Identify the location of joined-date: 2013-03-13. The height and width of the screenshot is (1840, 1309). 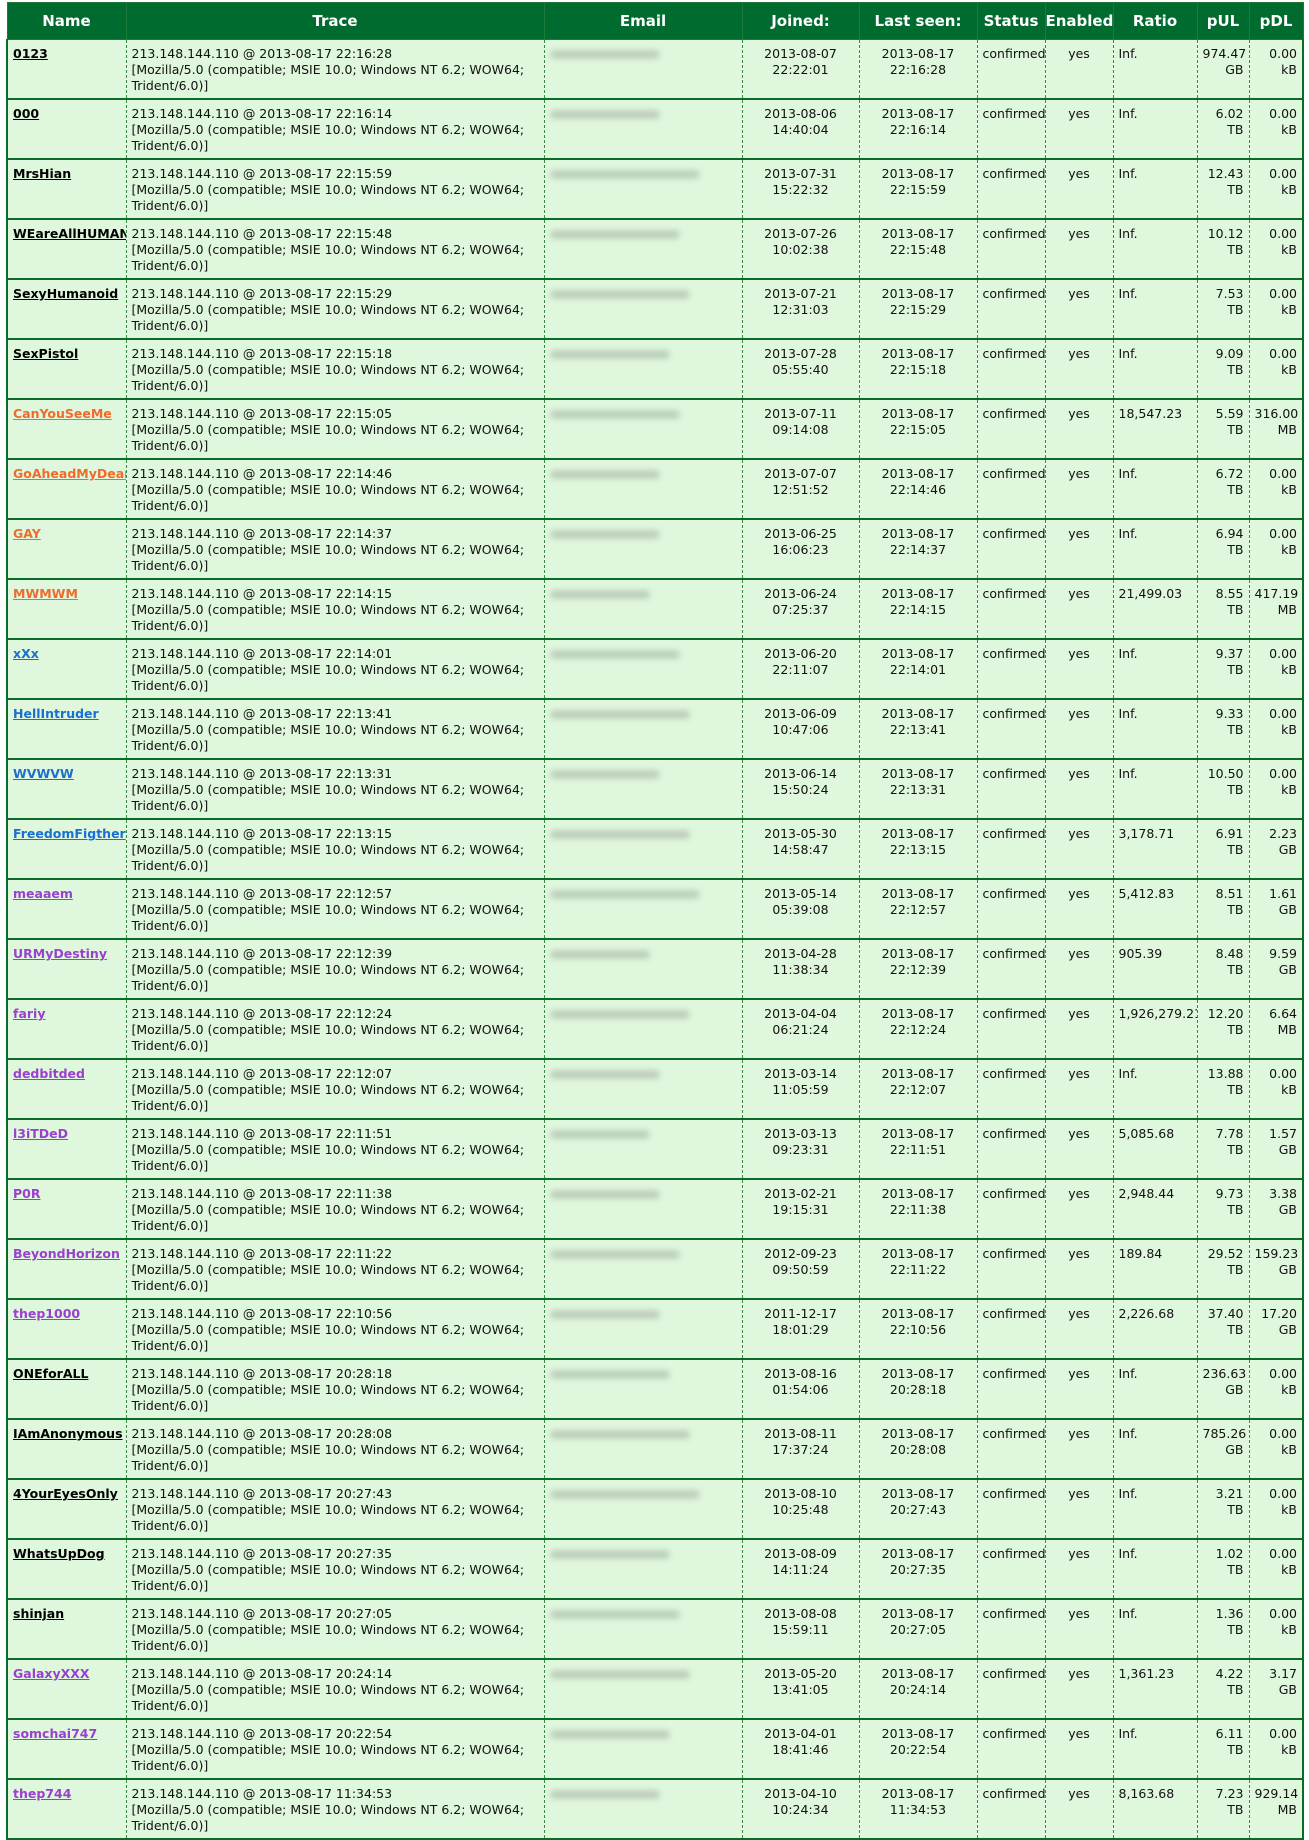
(800, 1133).